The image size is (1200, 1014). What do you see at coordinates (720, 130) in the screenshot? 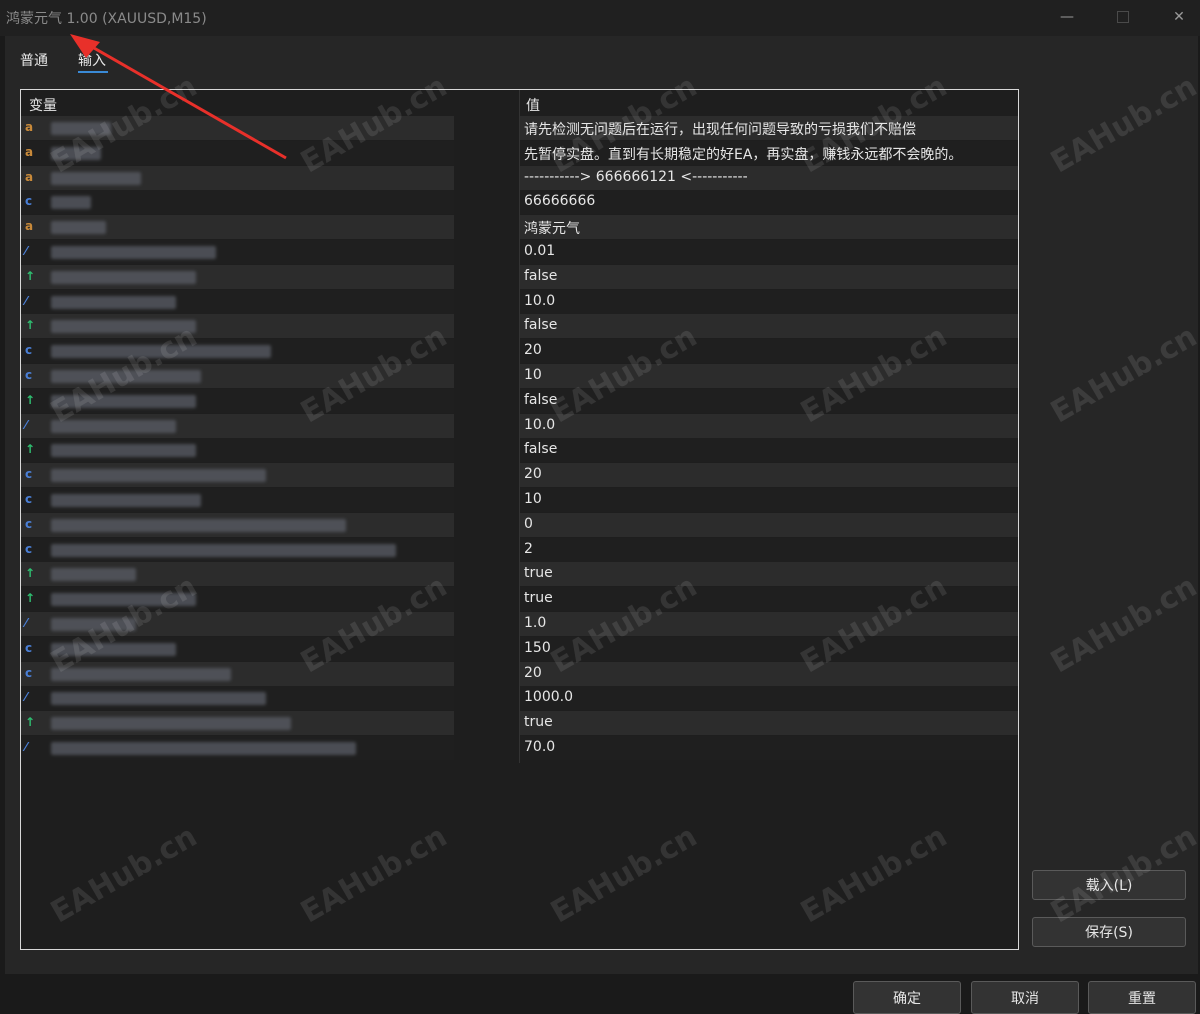
I see `row-value: 请先检测无问题后在运行，出现任何问题导致的亏损我们不赔偿` at bounding box center [720, 130].